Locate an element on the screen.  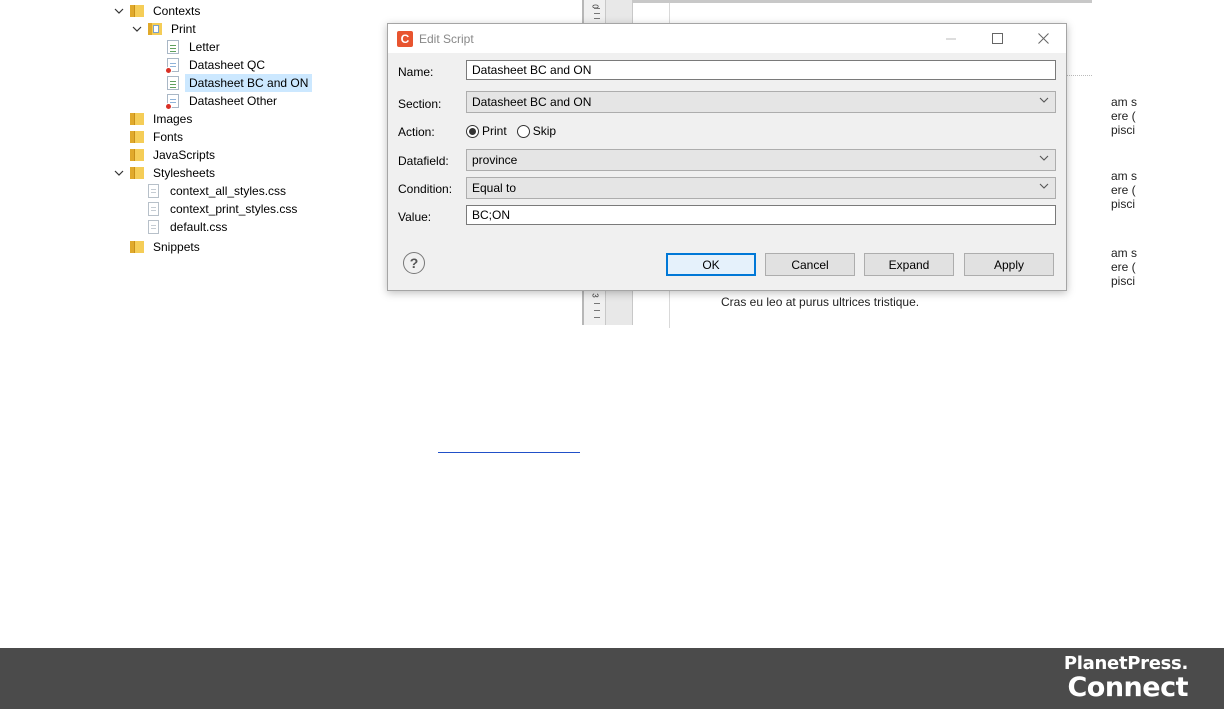
print-context-icon is located at coordinates (155, 29).